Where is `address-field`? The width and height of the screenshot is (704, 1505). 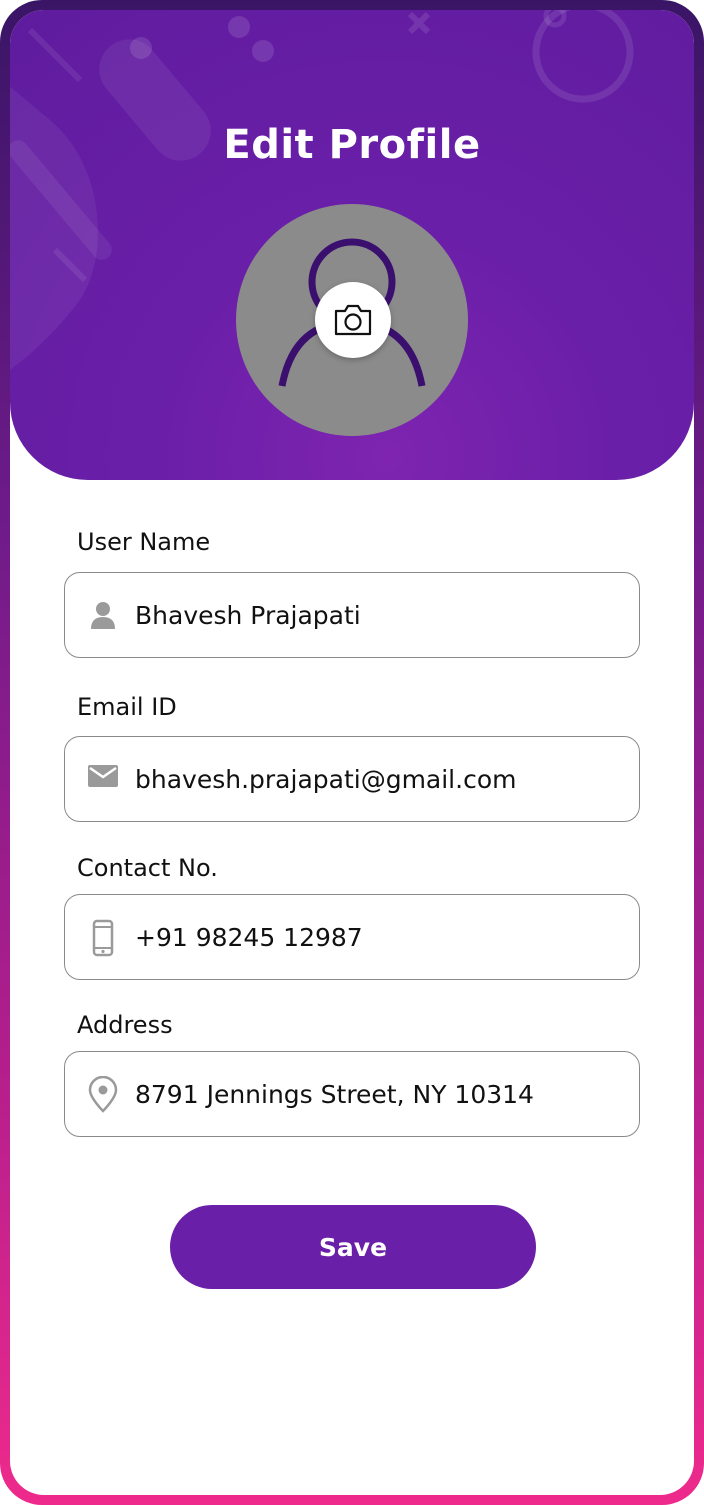
address-field is located at coordinates (352, 1094).